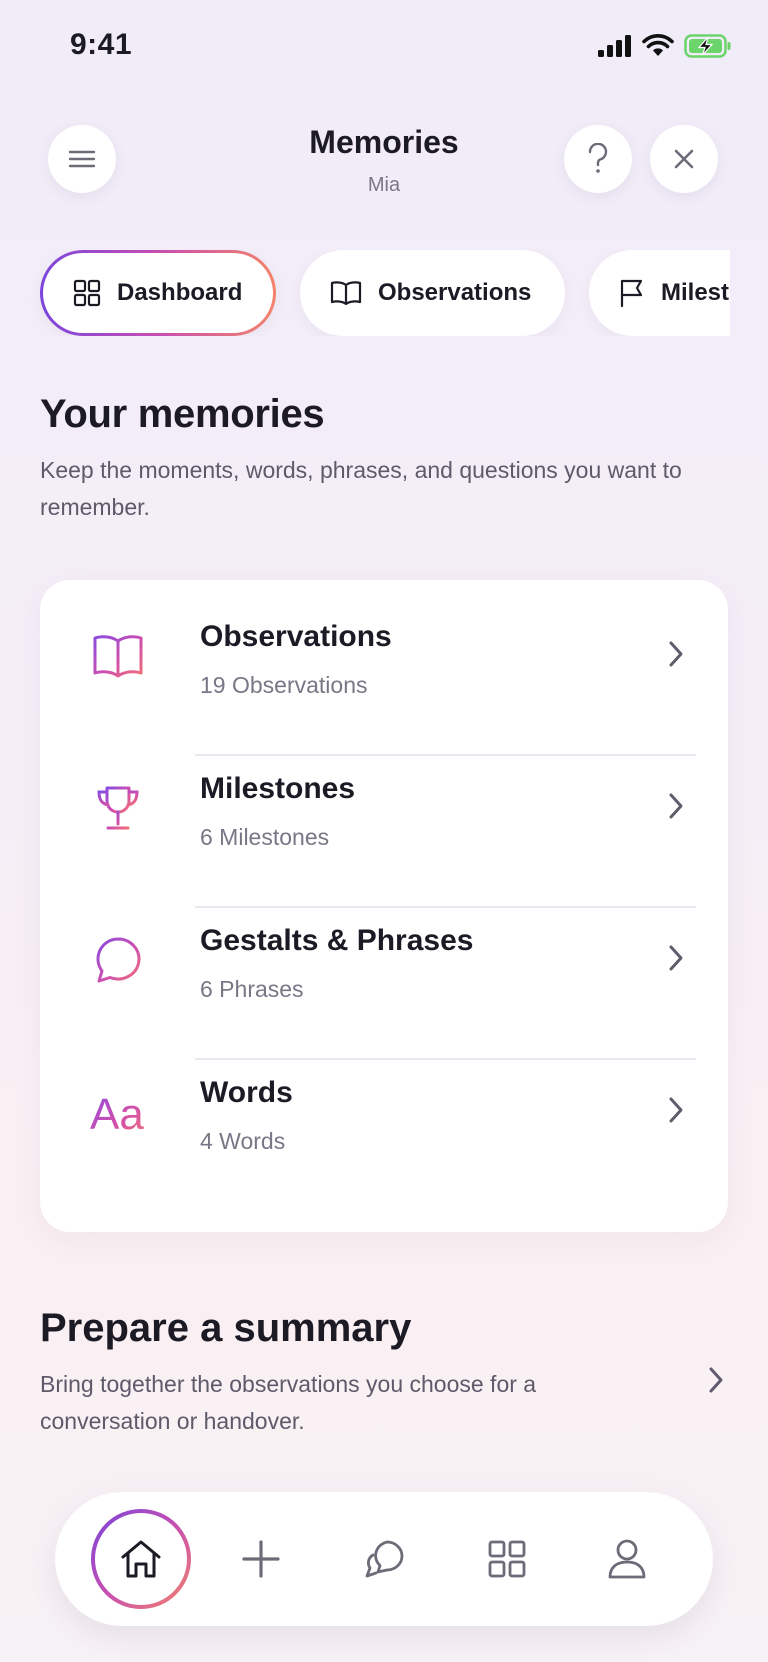 The image size is (768, 1662). I want to click on tab-label: Dashboard, so click(180, 292).